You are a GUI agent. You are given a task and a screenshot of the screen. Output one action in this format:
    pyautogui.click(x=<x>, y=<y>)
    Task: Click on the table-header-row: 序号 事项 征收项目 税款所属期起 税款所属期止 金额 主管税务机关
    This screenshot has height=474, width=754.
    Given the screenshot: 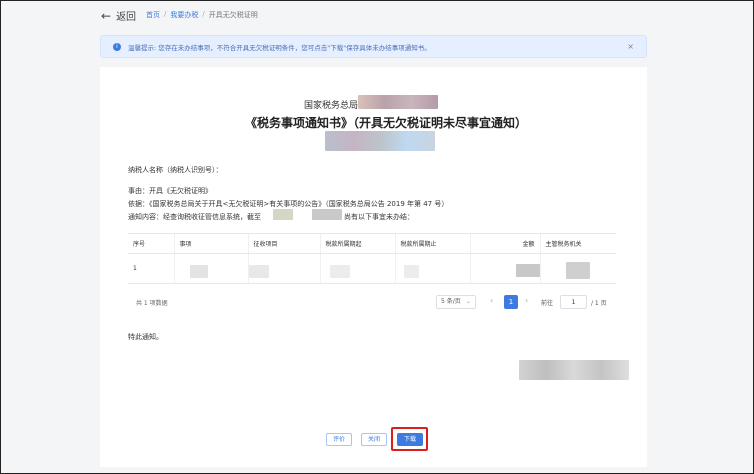 What is the action you would take?
    pyautogui.click(x=372, y=243)
    